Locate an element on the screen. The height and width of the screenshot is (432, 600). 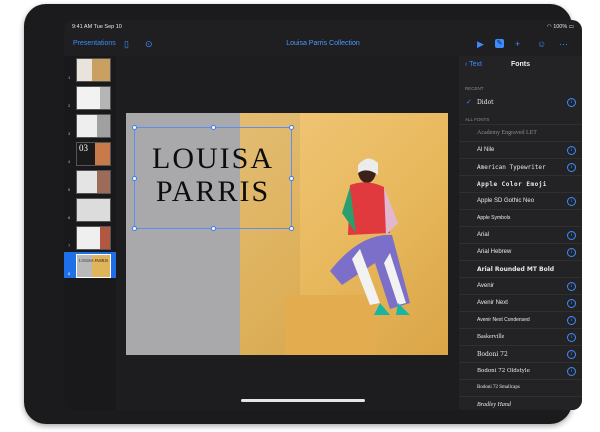
font-name: Apple Symbols is located at coordinates (494, 218).